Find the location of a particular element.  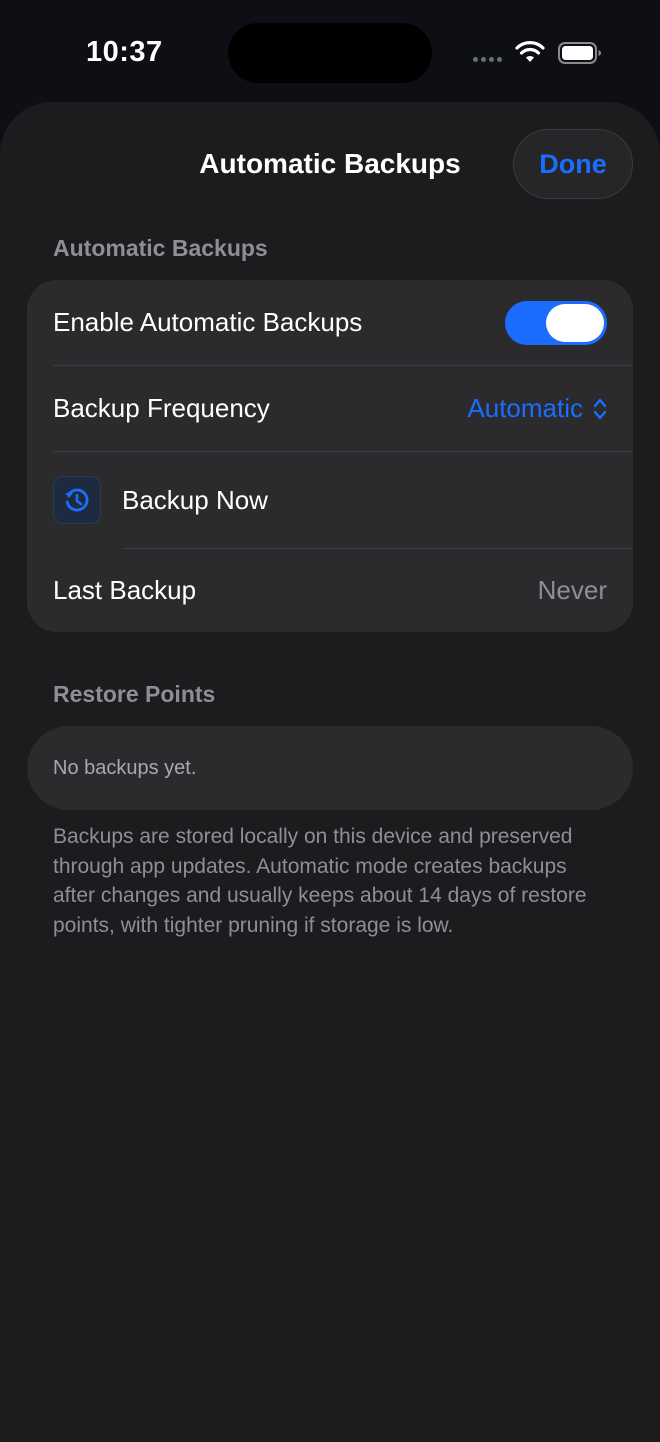

section-header-restore-points: Restore Points is located at coordinates (134, 694).